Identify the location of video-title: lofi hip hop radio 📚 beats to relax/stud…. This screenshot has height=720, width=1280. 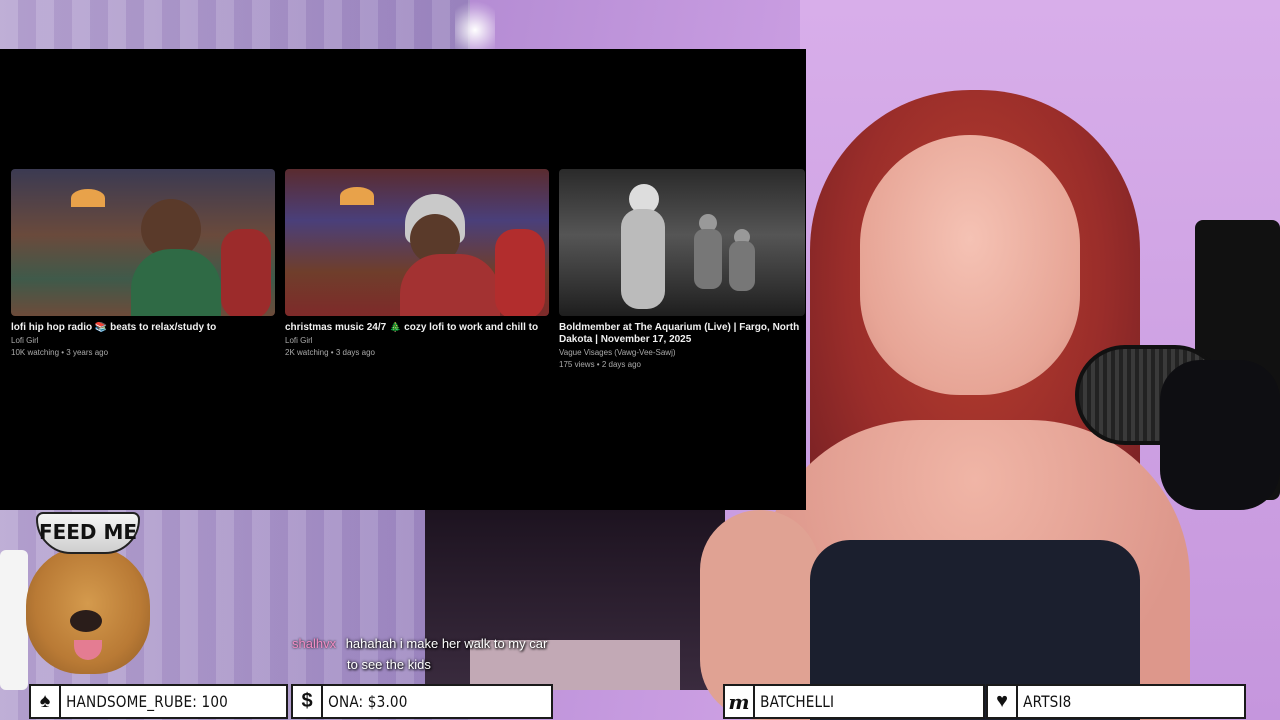
(143, 328).